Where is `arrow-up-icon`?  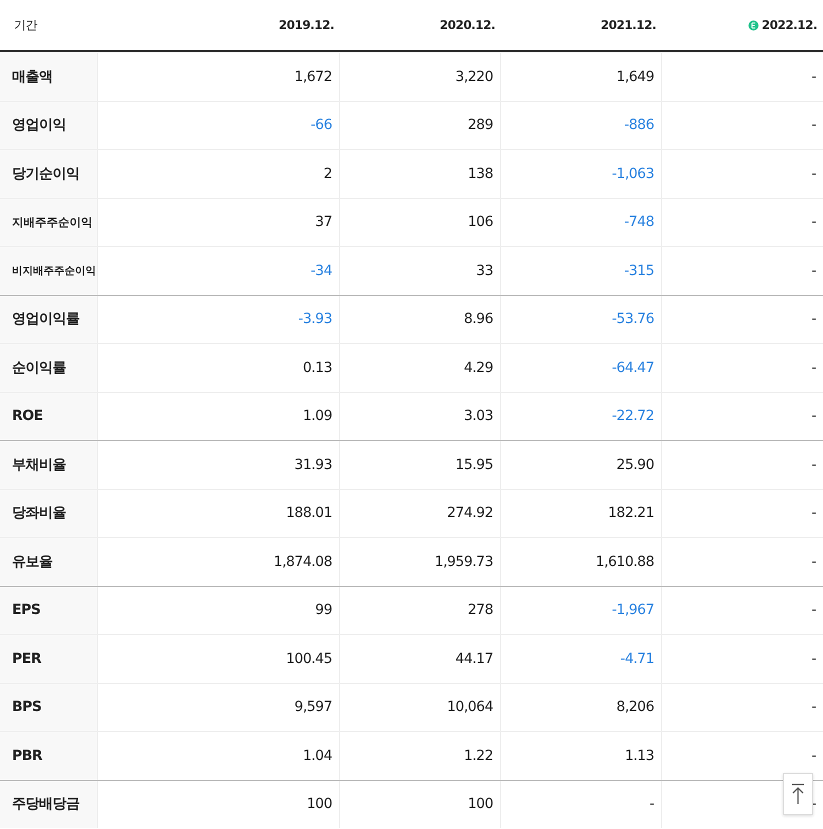 arrow-up-icon is located at coordinates (798, 794).